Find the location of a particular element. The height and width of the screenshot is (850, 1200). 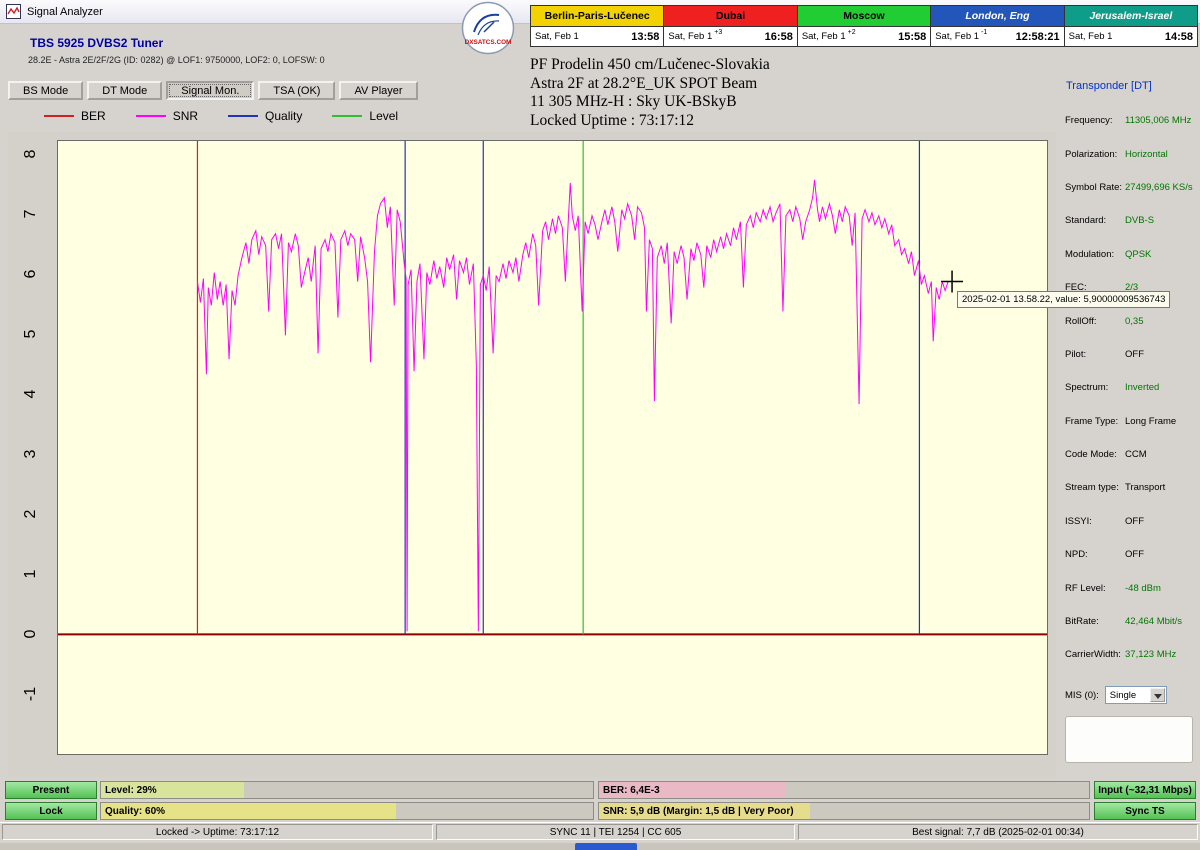

transponder-row-value: Inverted is located at coordinates (1142, 388).